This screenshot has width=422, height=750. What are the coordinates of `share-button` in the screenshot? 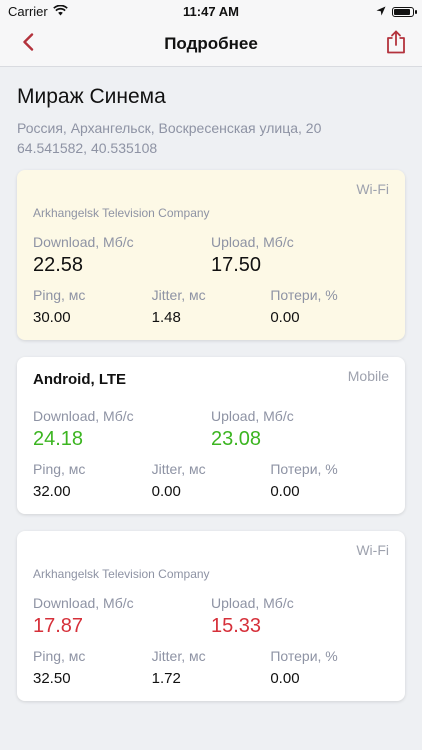 It's located at (396, 44).